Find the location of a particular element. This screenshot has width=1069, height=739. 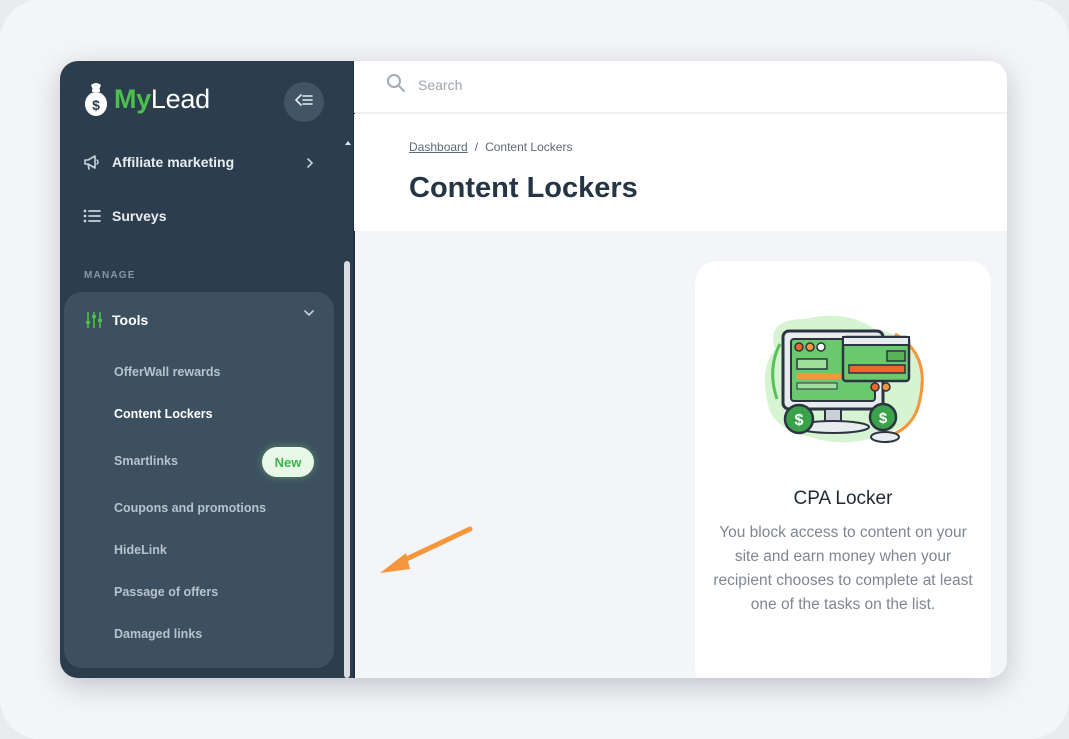

sliders-icon is located at coordinates (94, 320).